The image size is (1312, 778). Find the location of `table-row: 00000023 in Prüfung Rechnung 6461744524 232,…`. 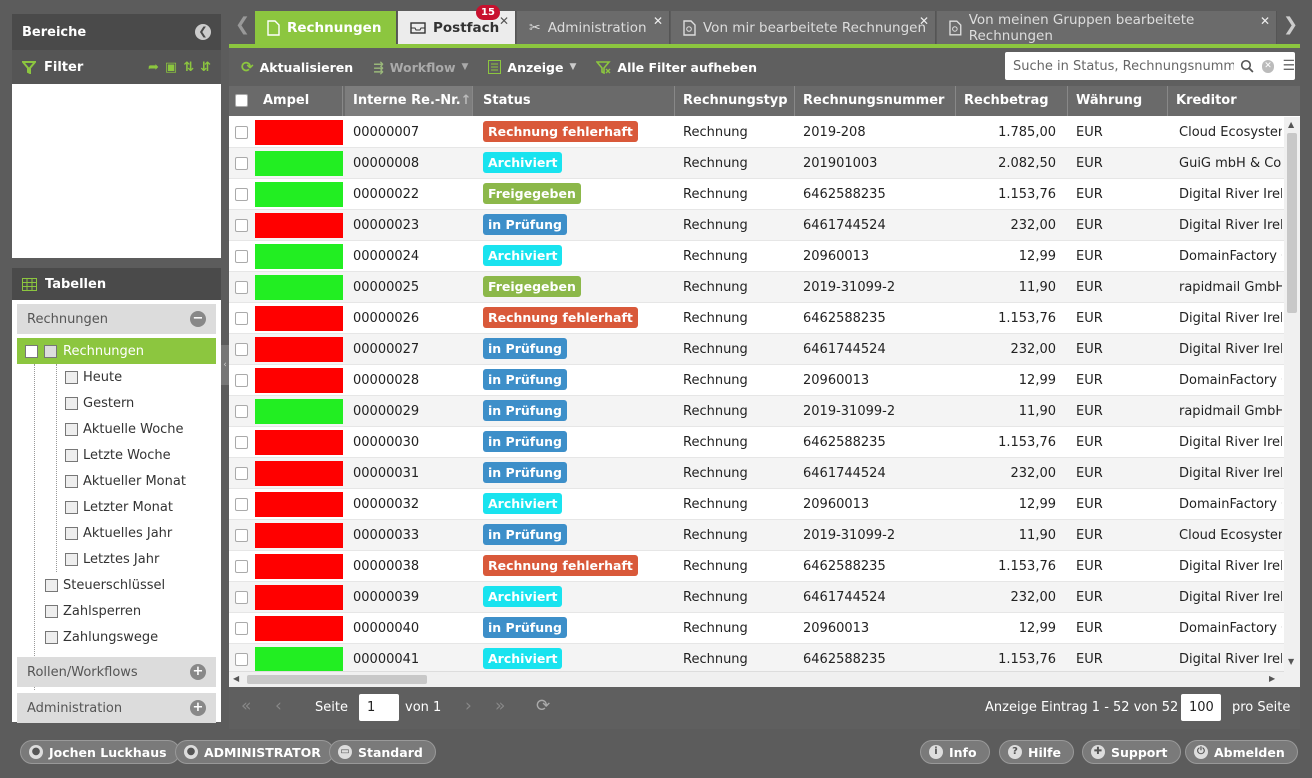

table-row: 00000023 in Prüfung Rechnung 6461744524 232,… is located at coordinates (756, 225).